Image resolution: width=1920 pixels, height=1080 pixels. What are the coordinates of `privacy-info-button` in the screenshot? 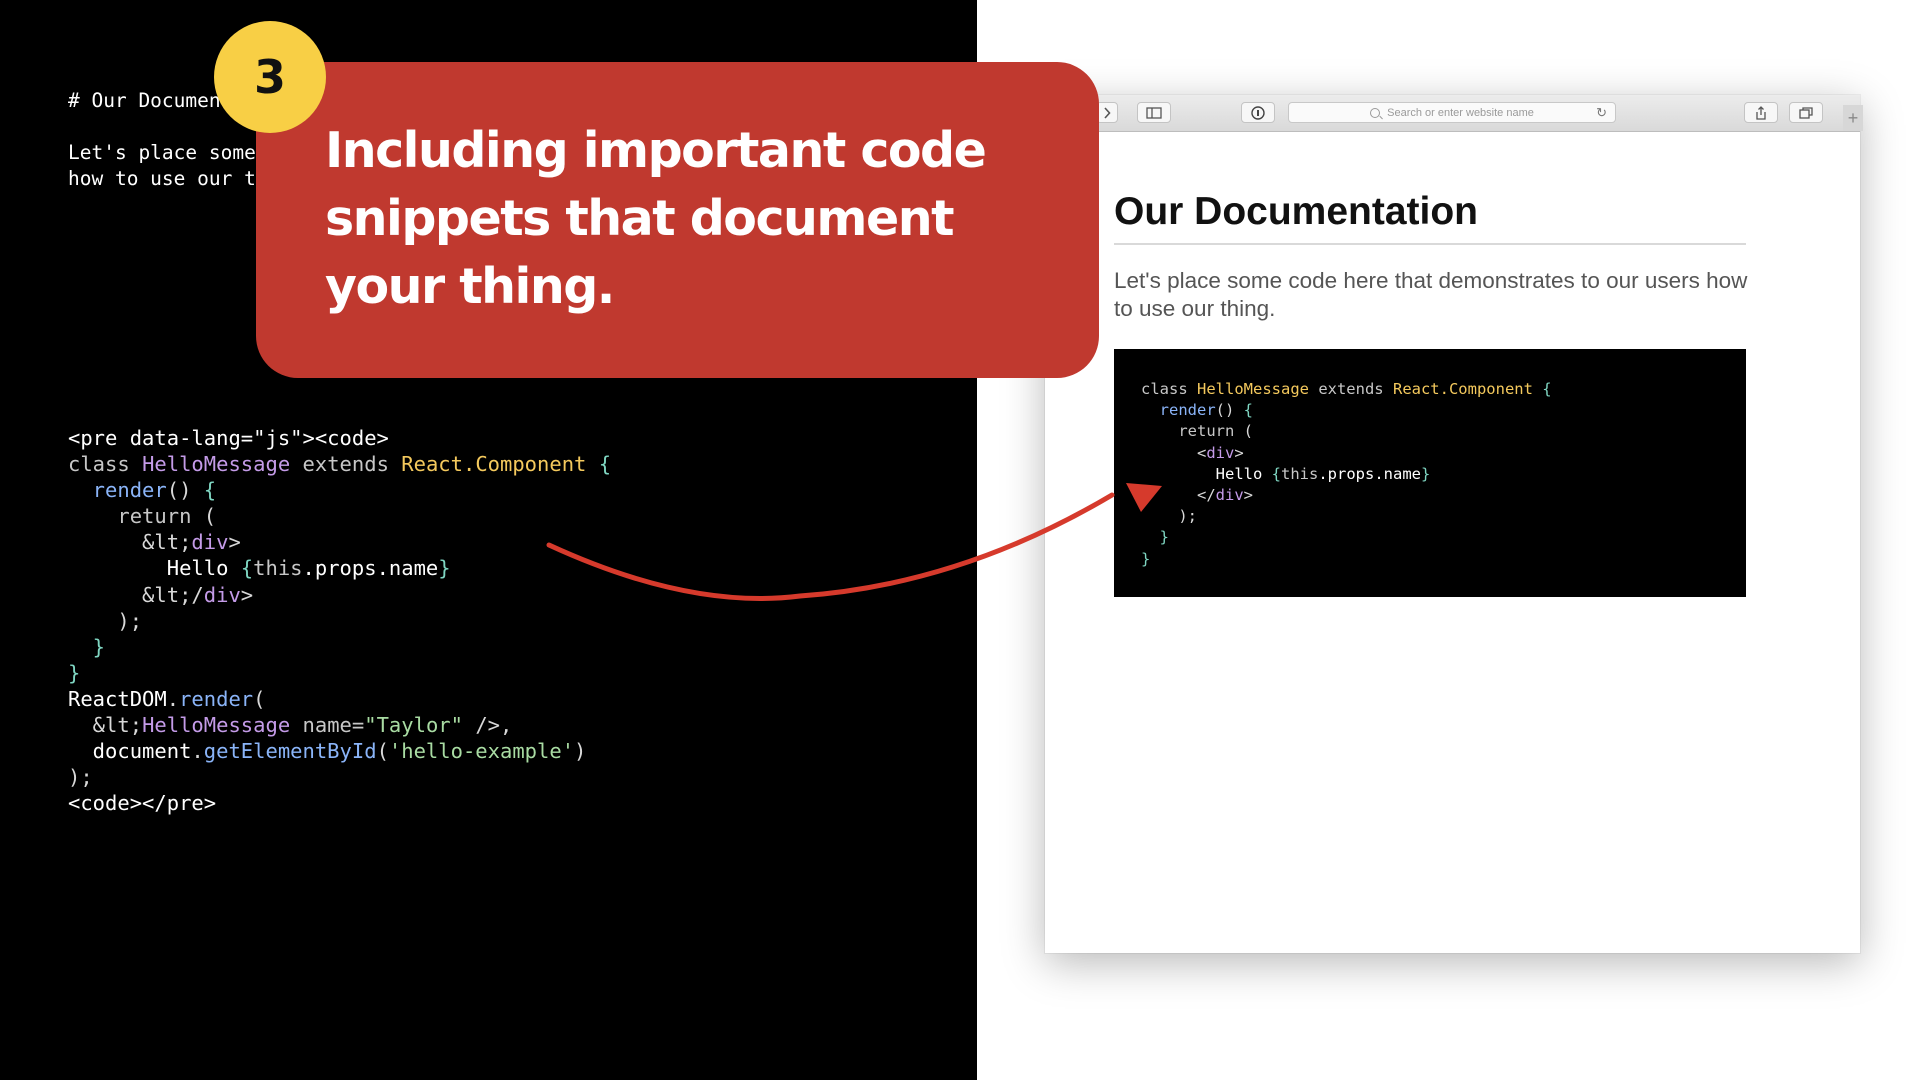 It's located at (1258, 112).